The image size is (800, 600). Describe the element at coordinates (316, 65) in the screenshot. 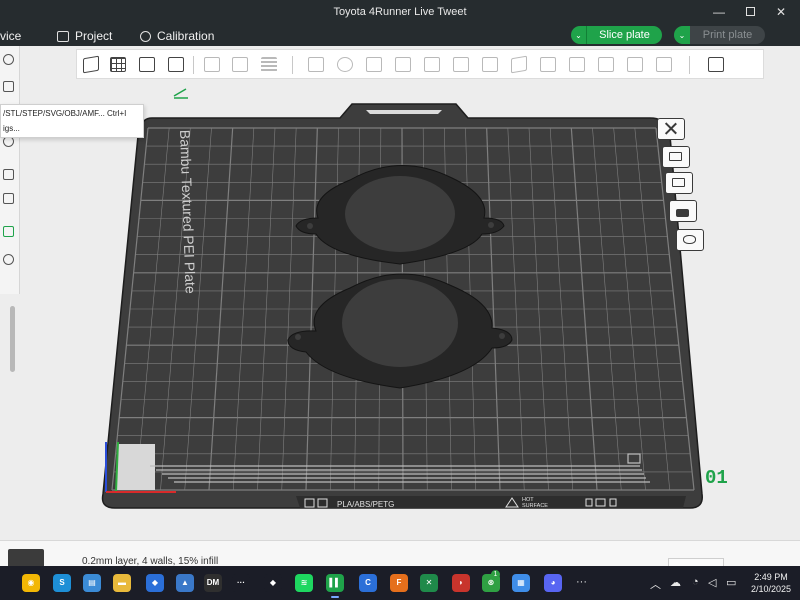

I see `move-icon` at that location.